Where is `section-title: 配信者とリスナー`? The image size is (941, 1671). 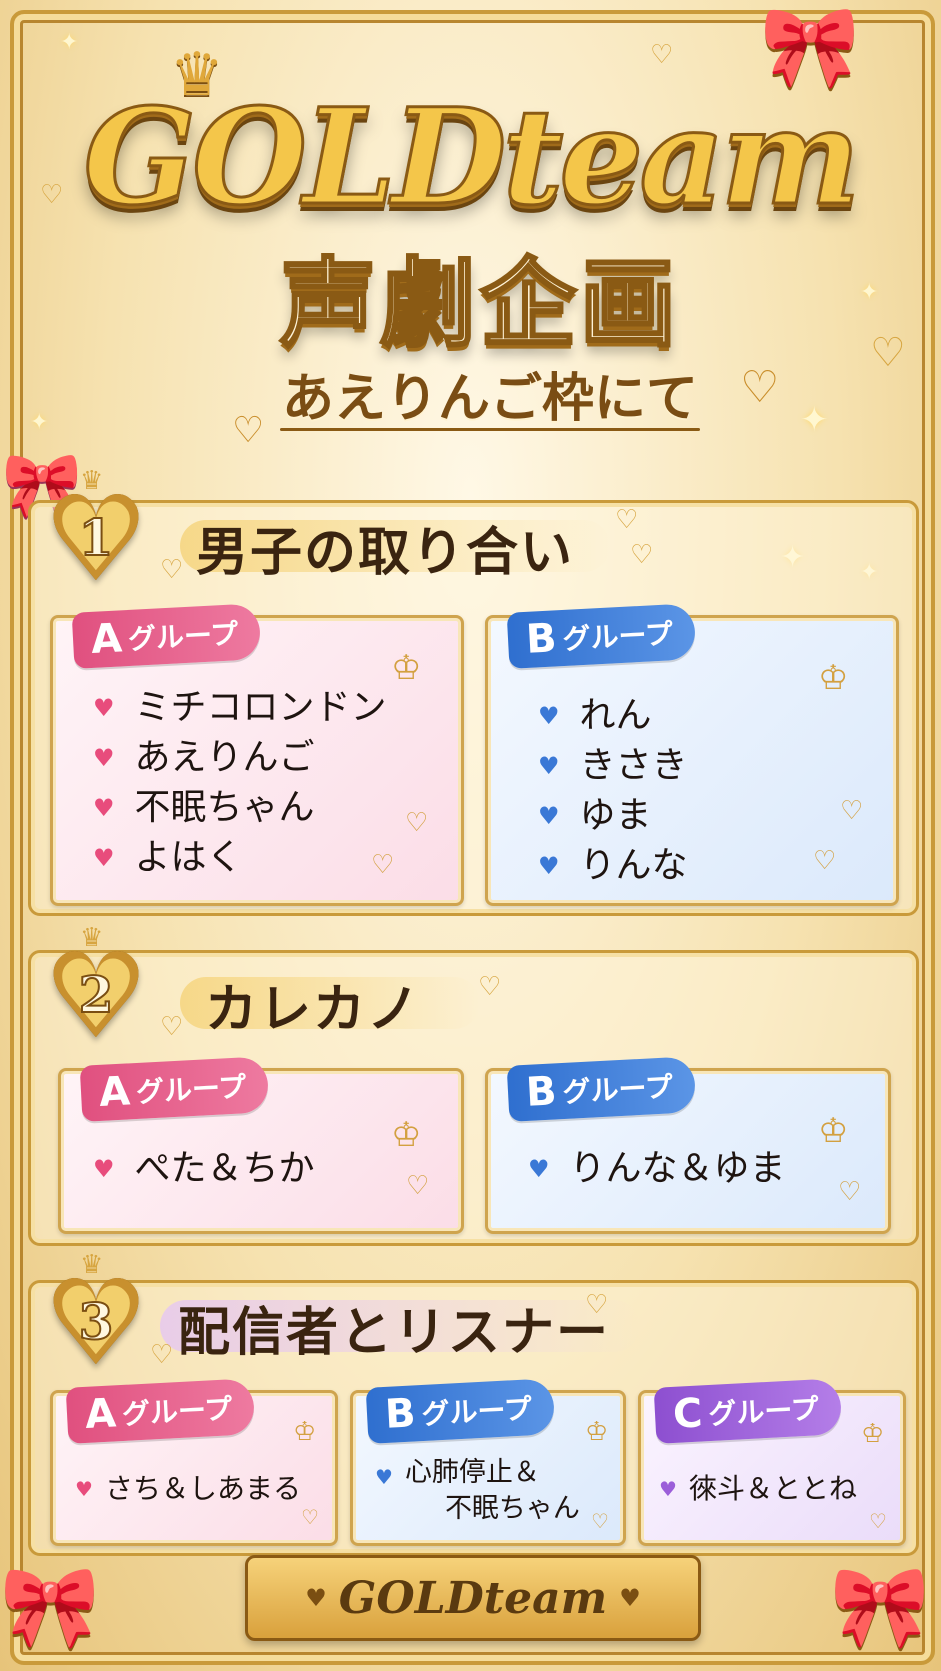 section-title: 配信者とリスナー is located at coordinates (394, 1333).